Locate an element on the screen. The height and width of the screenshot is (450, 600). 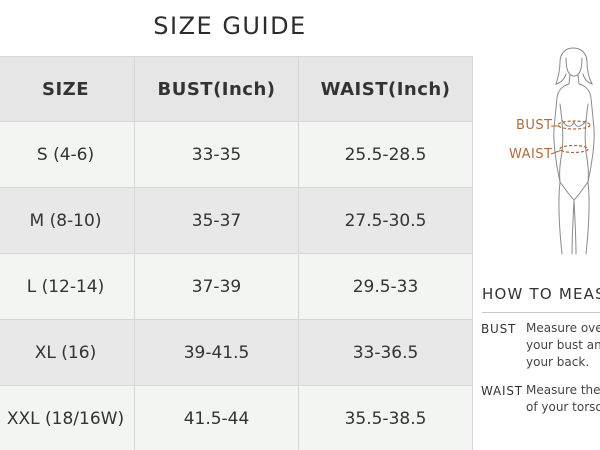
description-line: Measure over is located at coordinates (563, 328).